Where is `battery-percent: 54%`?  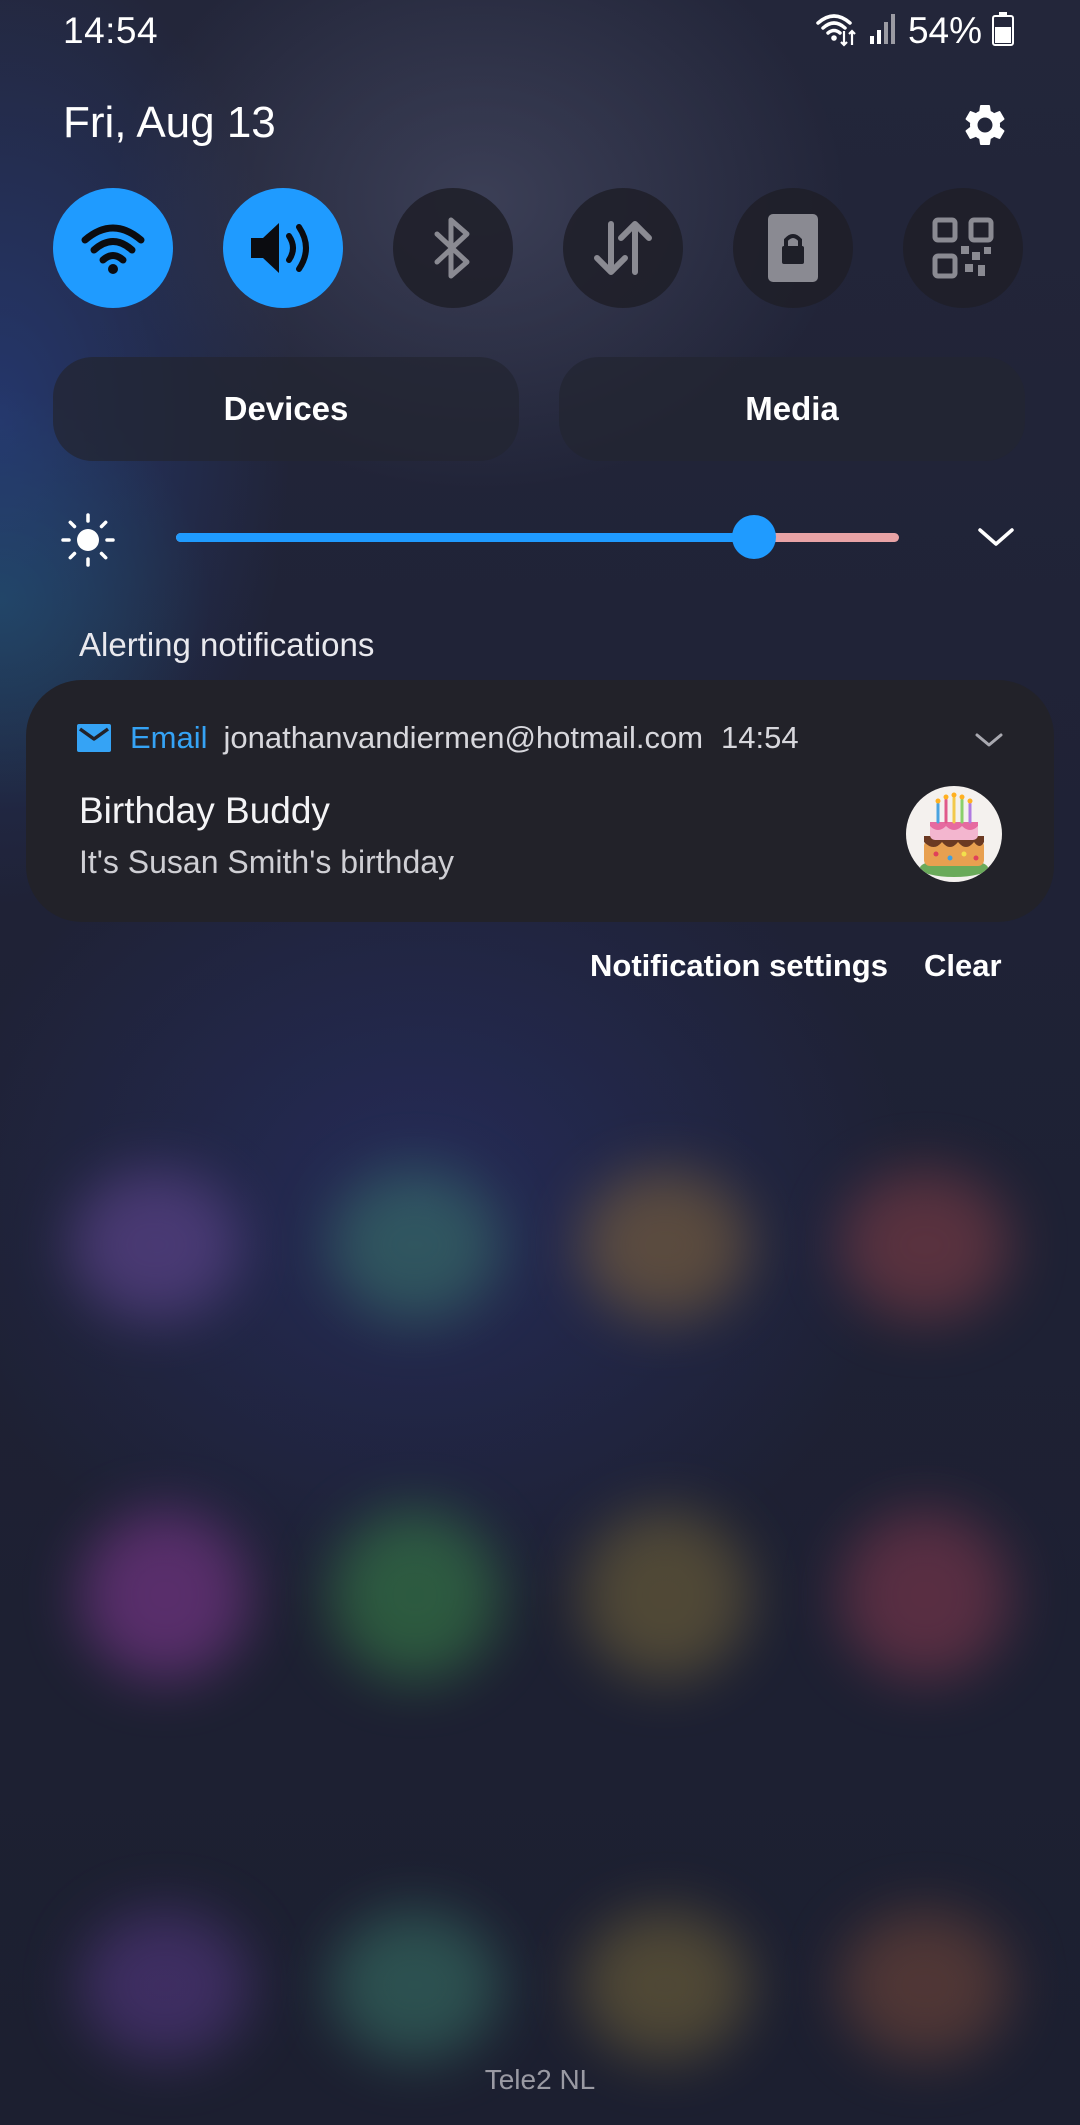 battery-percent: 54% is located at coordinates (944, 30).